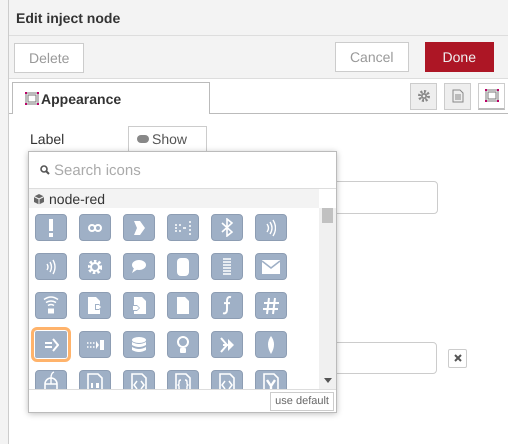 This screenshot has height=444, width=508. I want to click on braces-file-icon, so click(183, 380).